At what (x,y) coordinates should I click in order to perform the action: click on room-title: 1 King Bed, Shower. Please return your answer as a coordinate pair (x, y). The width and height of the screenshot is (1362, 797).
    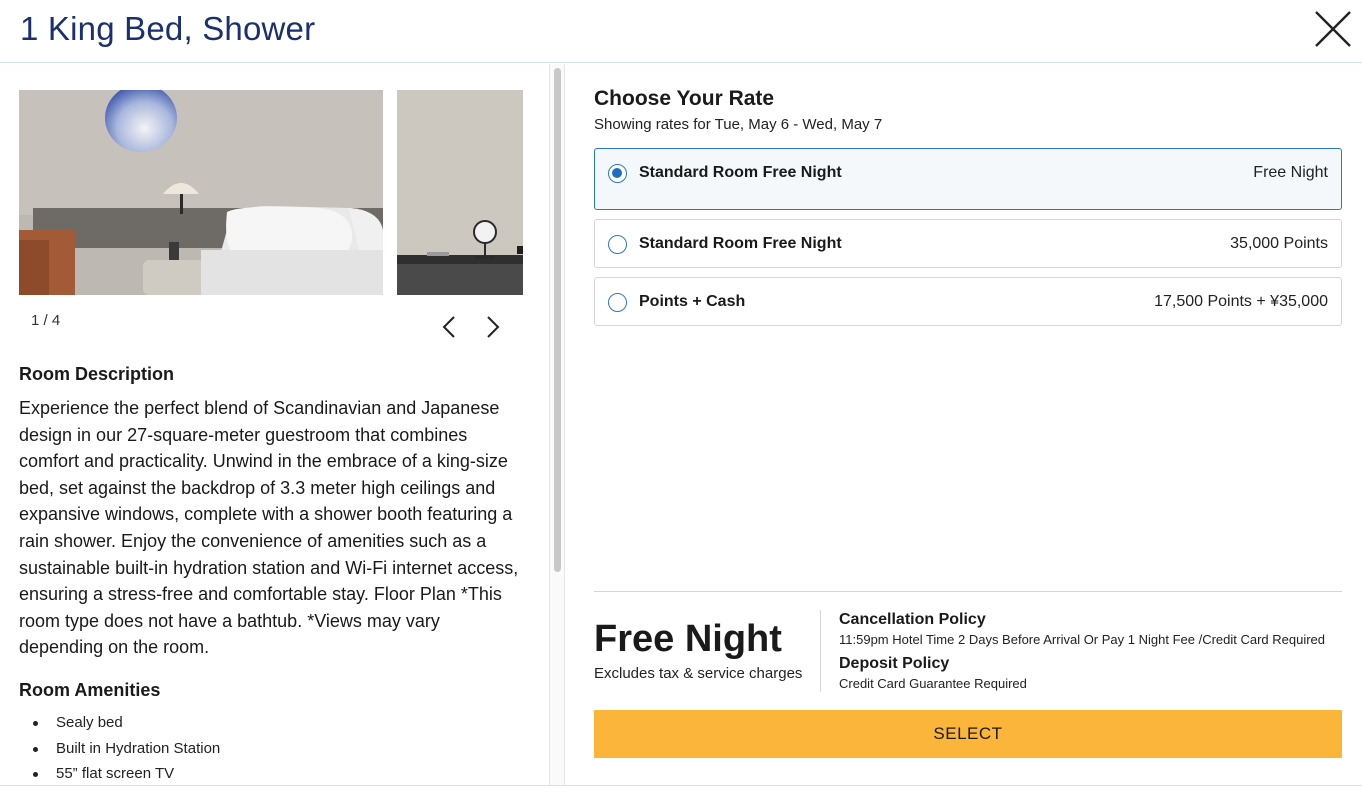
    Looking at the image, I should click on (168, 28).